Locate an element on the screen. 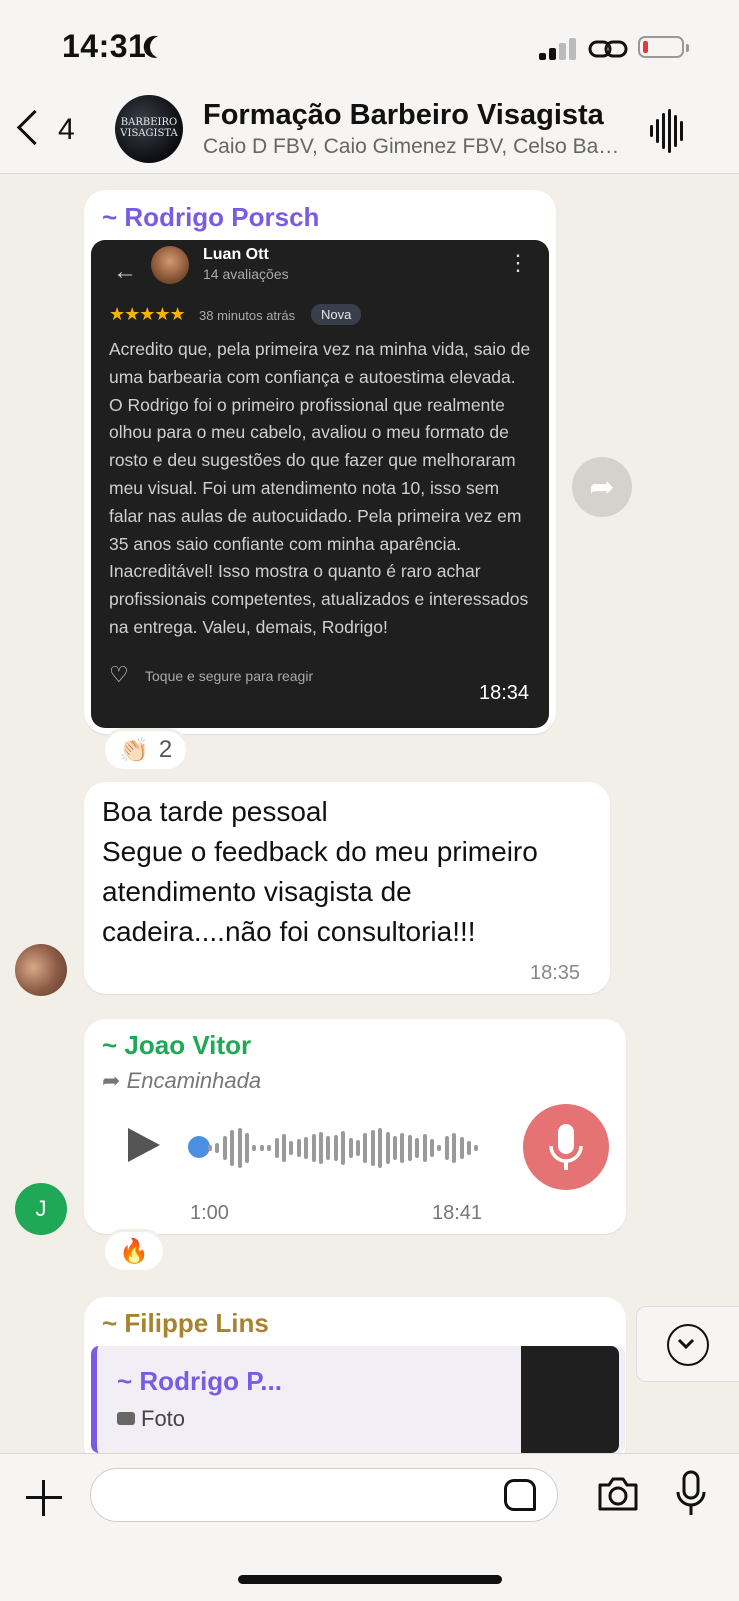 The width and height of the screenshot is (739, 1601). audio-waveform is located at coordinates (348, 1148).